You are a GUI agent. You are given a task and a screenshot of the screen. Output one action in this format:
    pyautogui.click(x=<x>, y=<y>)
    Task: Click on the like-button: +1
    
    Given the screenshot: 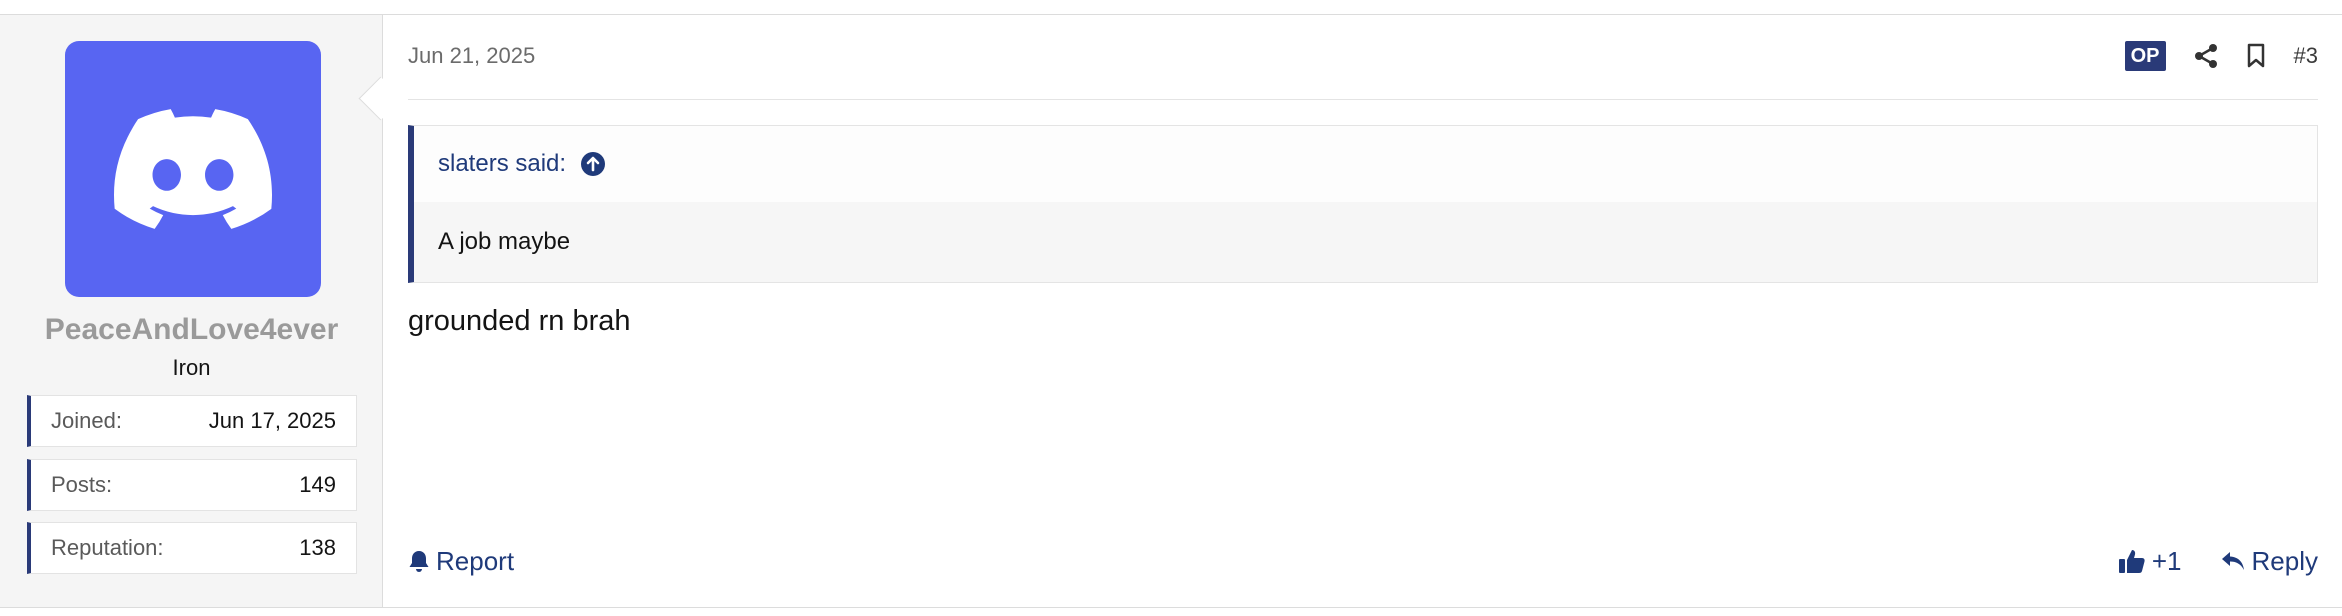 What is the action you would take?
    pyautogui.click(x=2150, y=561)
    